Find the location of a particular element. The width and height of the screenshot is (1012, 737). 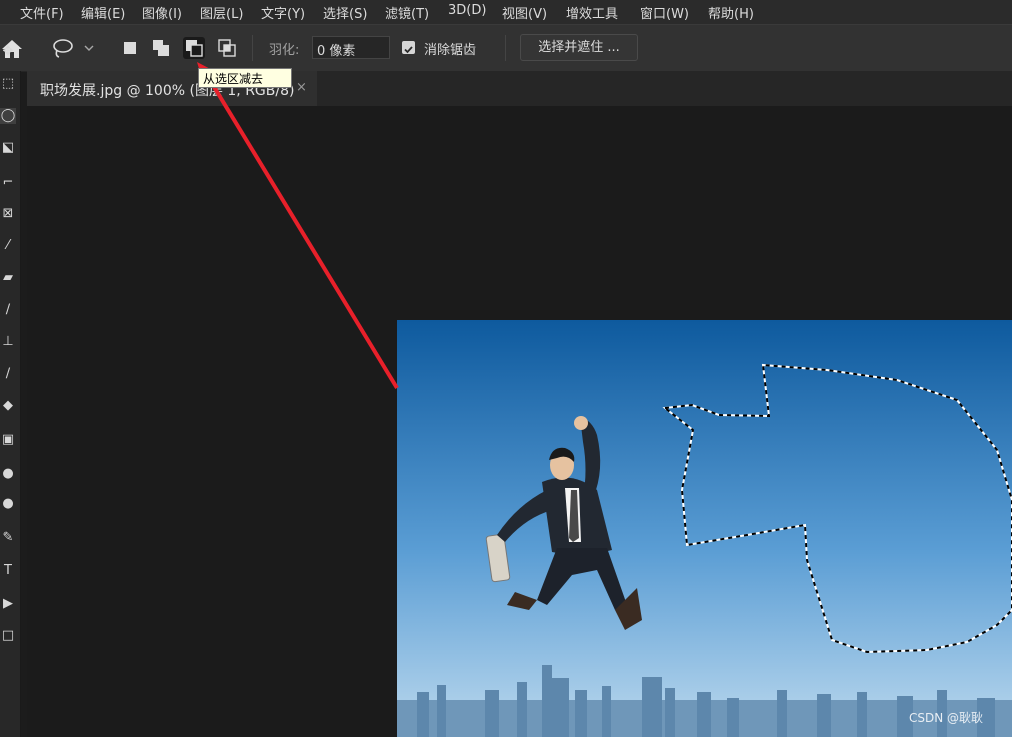

menu-item: 视图(V) is located at coordinates (524, 12).